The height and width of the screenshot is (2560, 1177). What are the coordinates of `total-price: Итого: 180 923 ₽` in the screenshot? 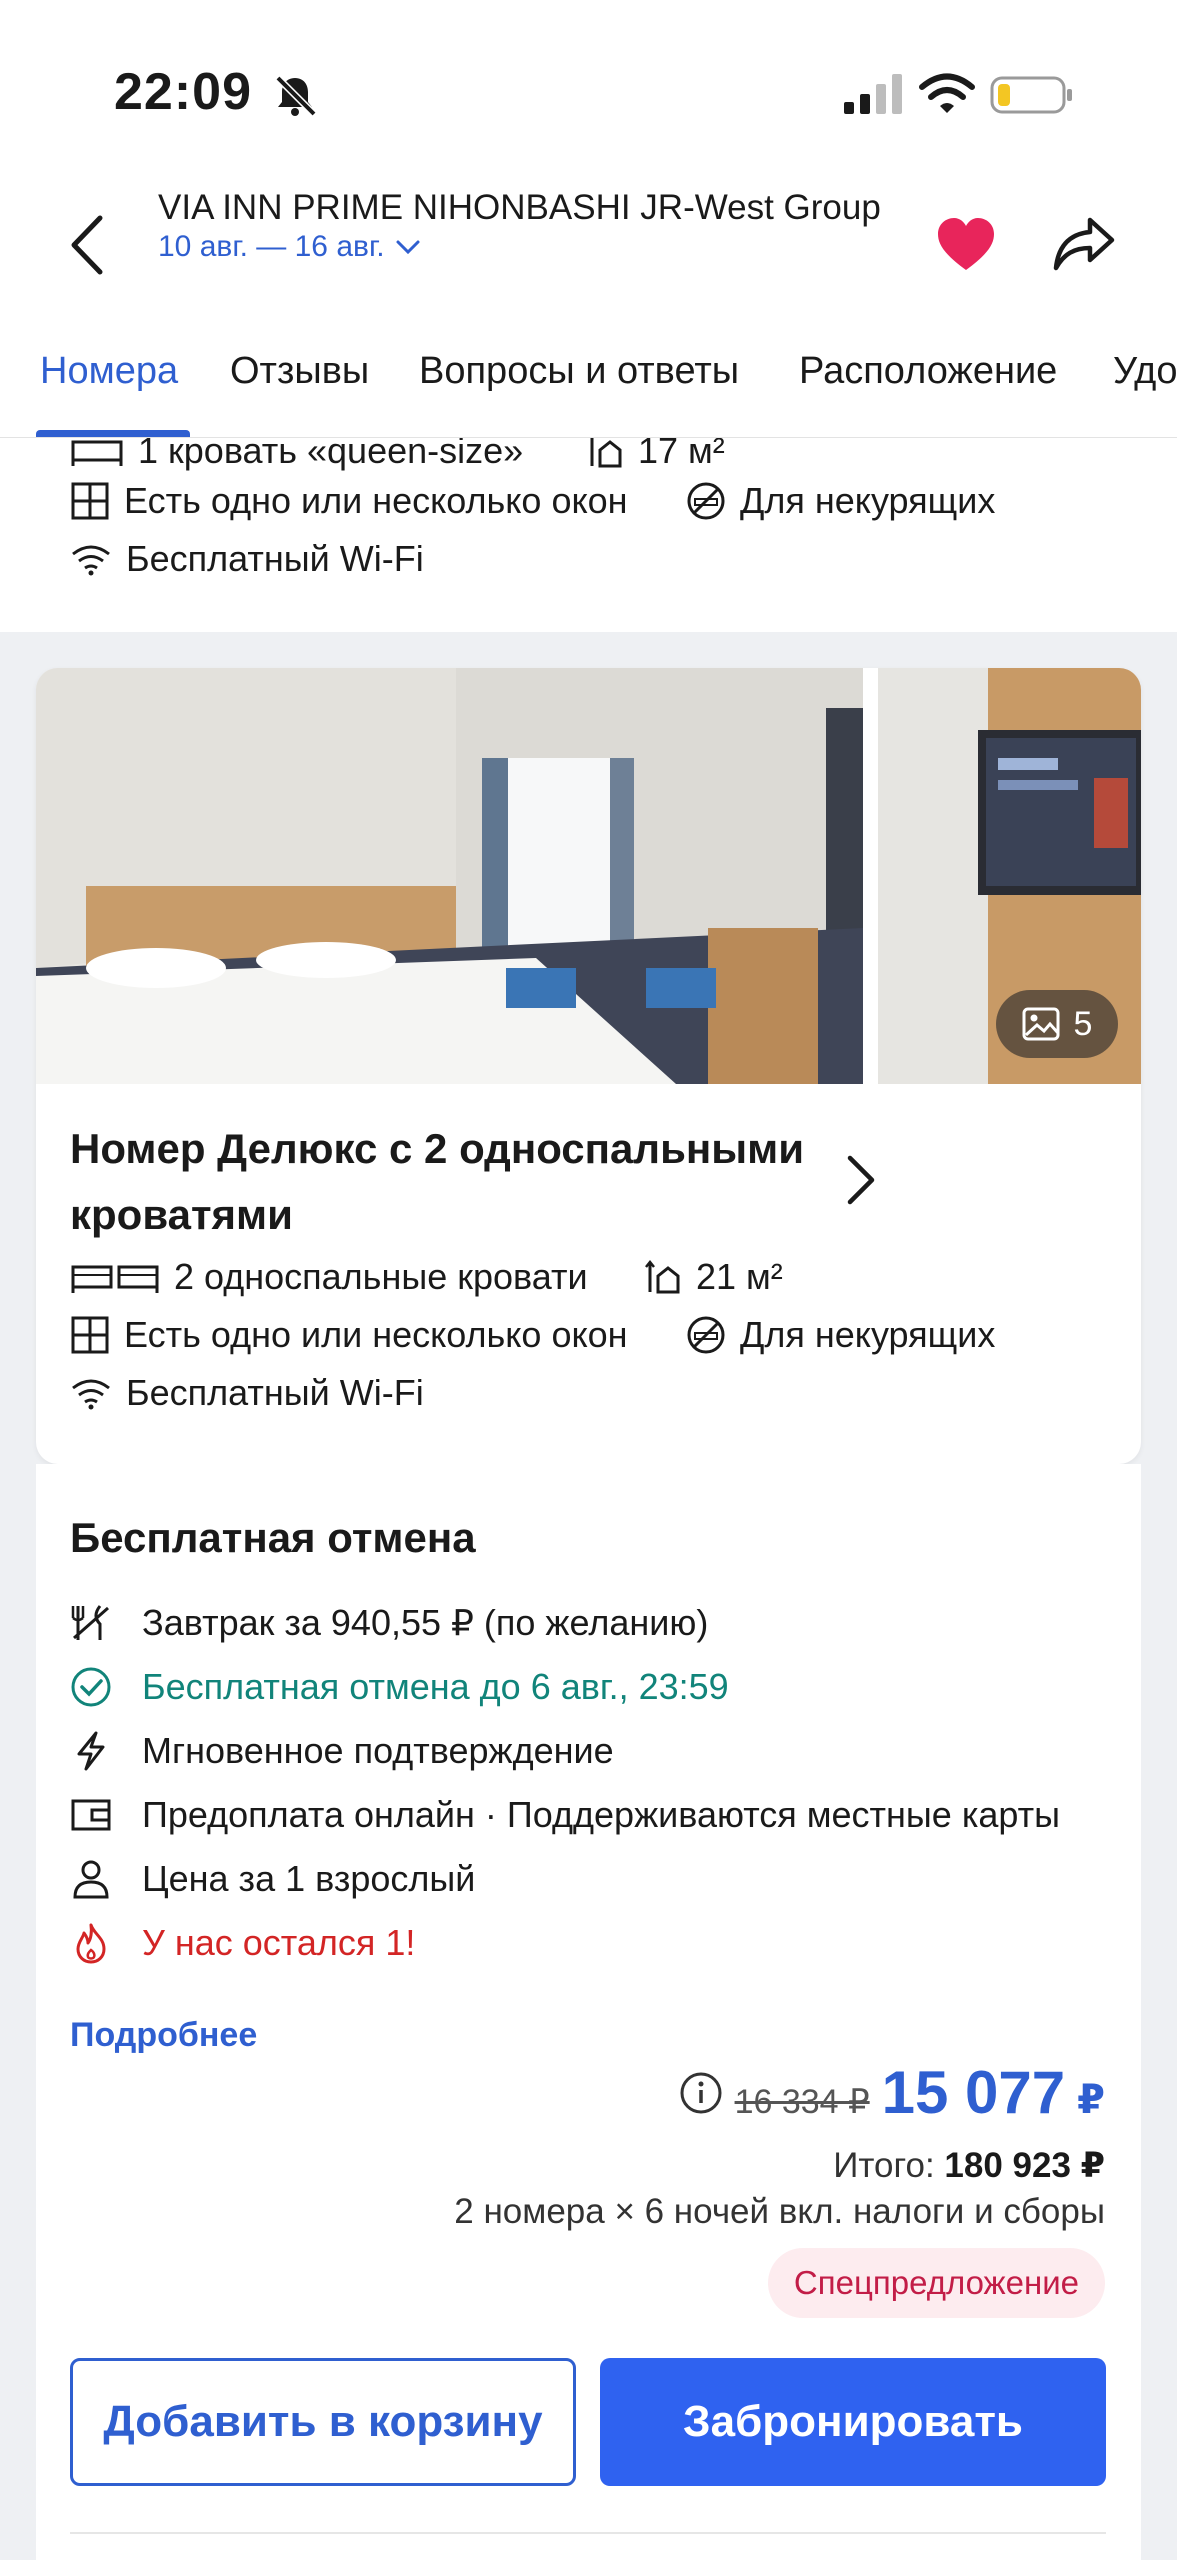 It's located at (969, 2165).